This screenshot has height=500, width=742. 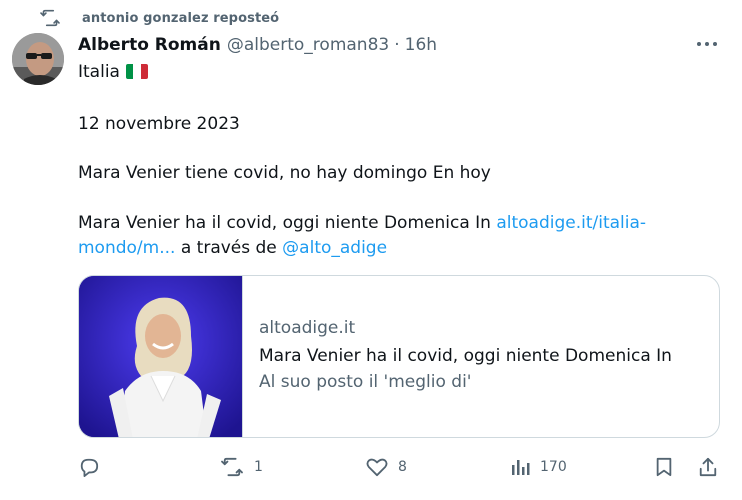 What do you see at coordinates (307, 328) in the screenshot?
I see `card-domain: altoadige.it` at bounding box center [307, 328].